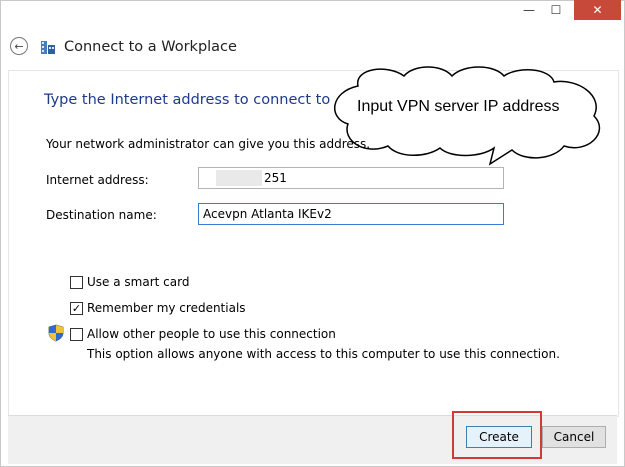 This screenshot has height=467, width=625. I want to click on callout-bubble, so click(467, 116).